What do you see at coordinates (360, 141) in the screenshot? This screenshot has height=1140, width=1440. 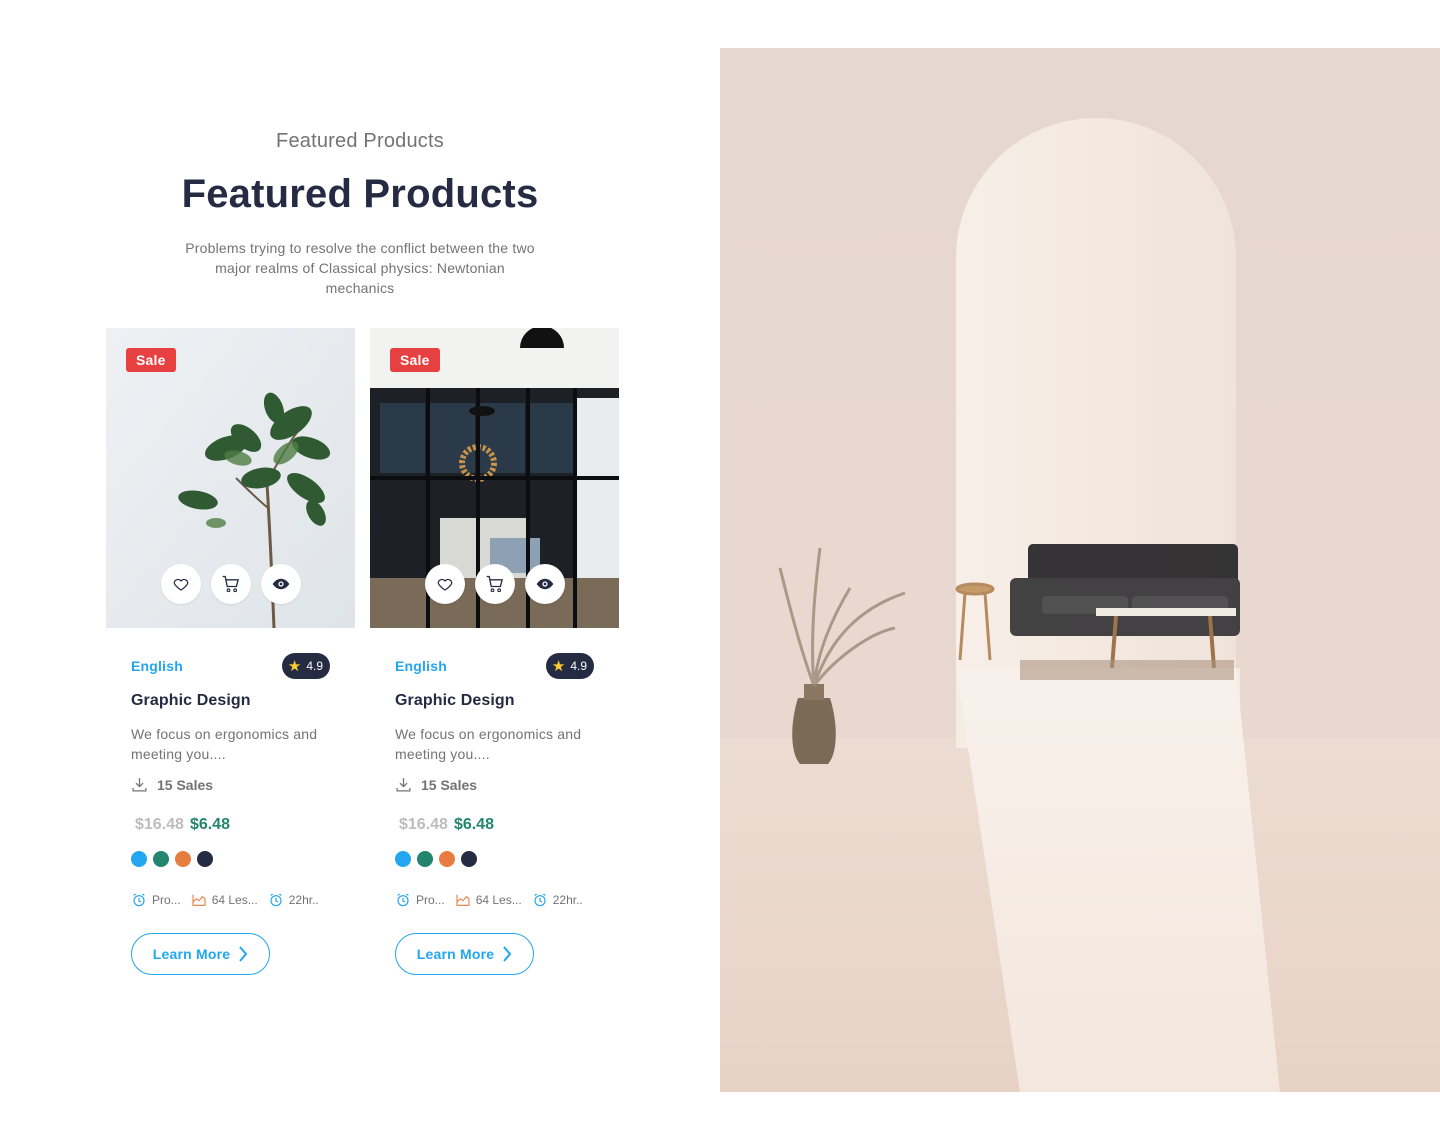 I see `section-eyebrow: Featured Products` at bounding box center [360, 141].